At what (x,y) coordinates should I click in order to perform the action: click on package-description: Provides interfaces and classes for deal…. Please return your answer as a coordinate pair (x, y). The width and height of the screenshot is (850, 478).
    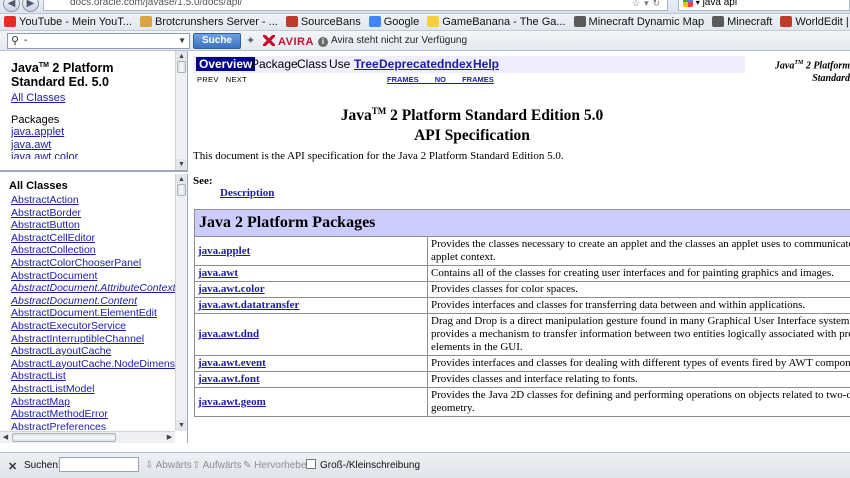
    Looking at the image, I should click on (638, 363).